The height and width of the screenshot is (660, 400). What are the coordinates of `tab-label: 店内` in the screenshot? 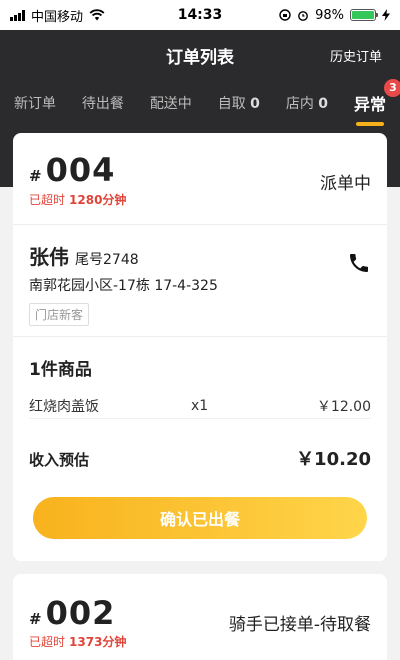 It's located at (299, 103).